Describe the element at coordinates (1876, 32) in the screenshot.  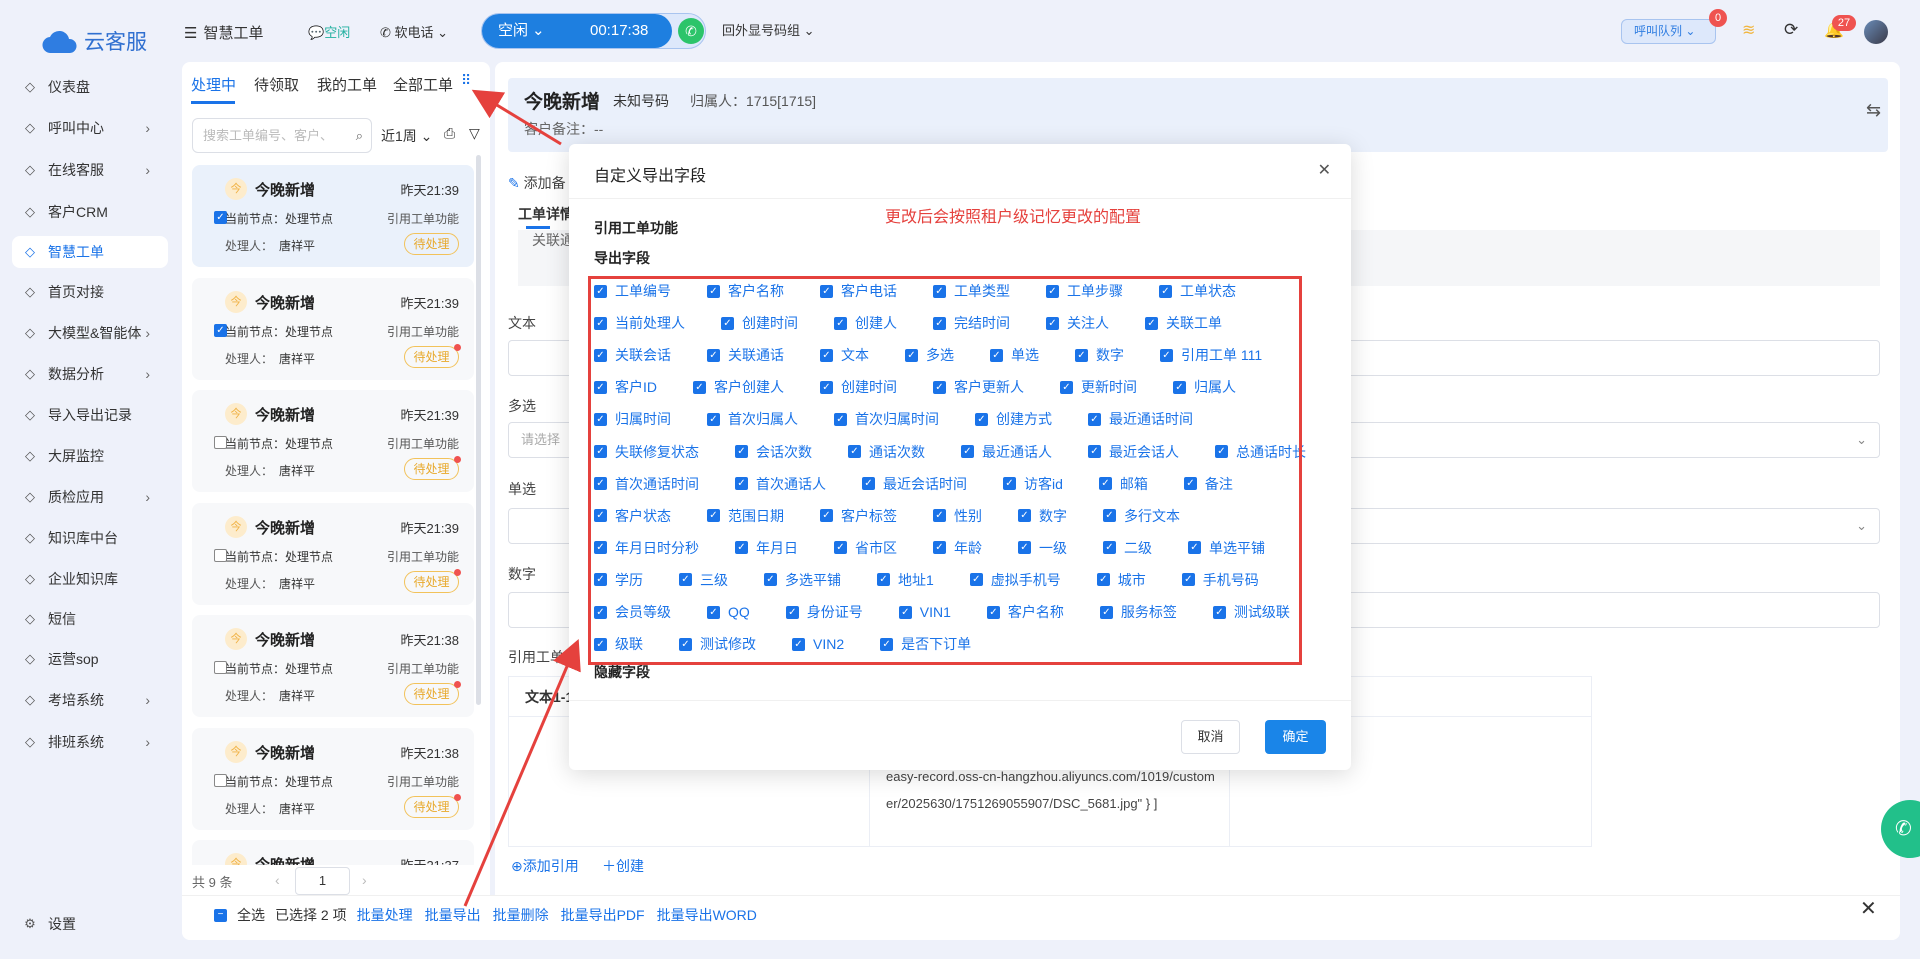
I see `avatar` at that location.